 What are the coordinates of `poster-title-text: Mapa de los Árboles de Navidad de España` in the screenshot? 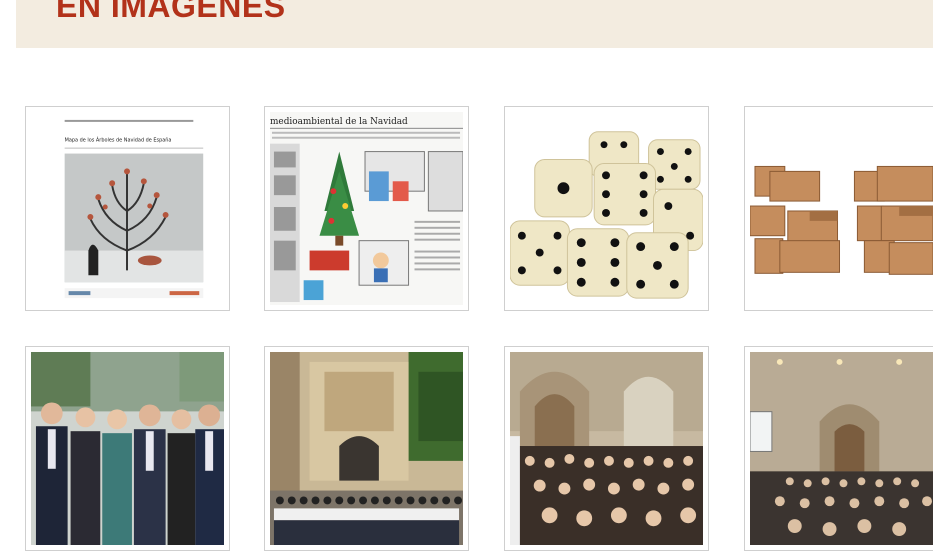 It's located at (118, 140).